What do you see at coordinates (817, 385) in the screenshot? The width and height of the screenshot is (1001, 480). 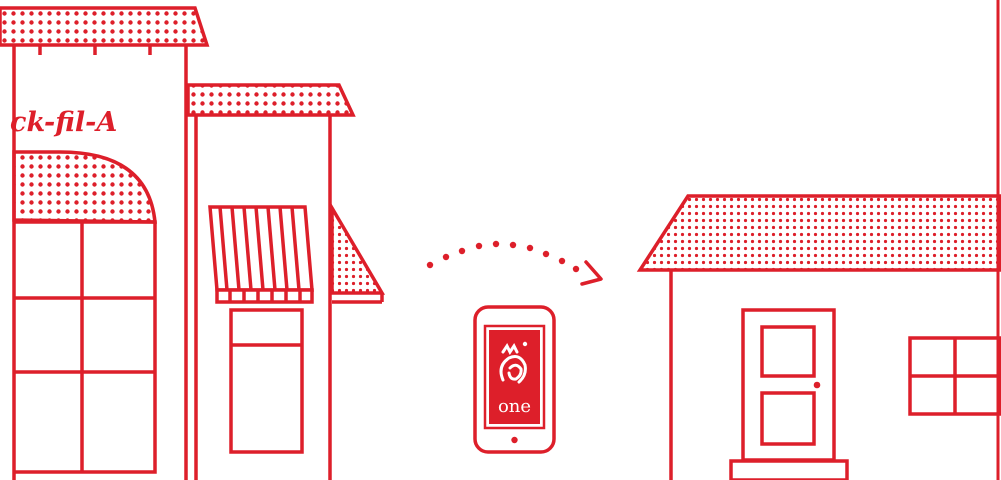 I see `door-knob` at bounding box center [817, 385].